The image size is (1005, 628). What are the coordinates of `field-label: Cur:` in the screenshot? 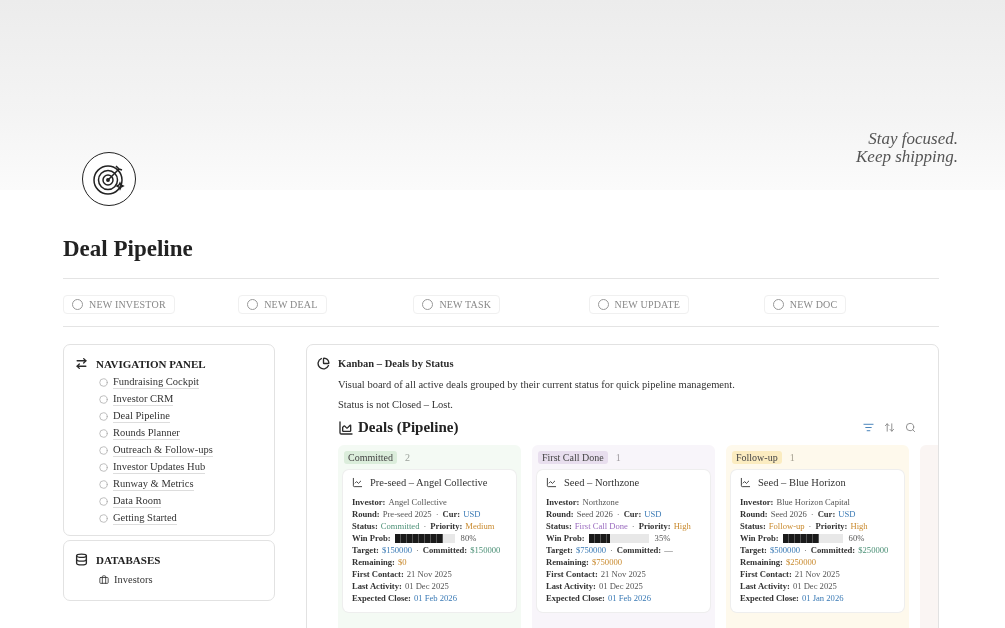 It's located at (826, 514).